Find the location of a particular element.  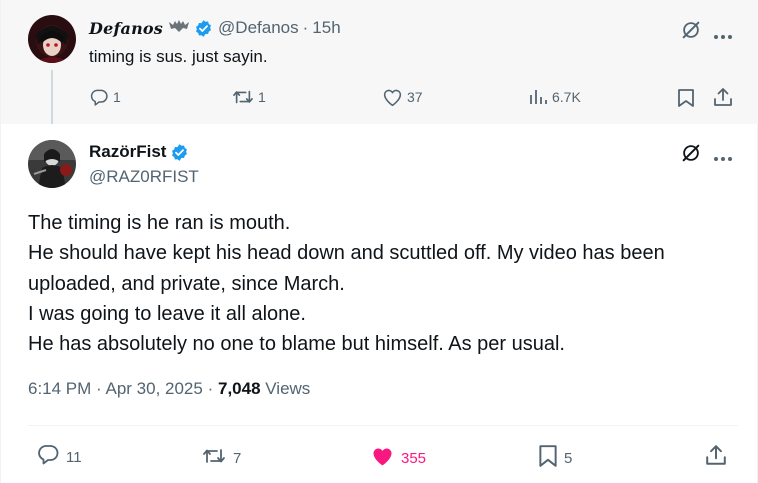

reply-header: Defanos @Defanos · 15h is located at coordinates (215, 28).